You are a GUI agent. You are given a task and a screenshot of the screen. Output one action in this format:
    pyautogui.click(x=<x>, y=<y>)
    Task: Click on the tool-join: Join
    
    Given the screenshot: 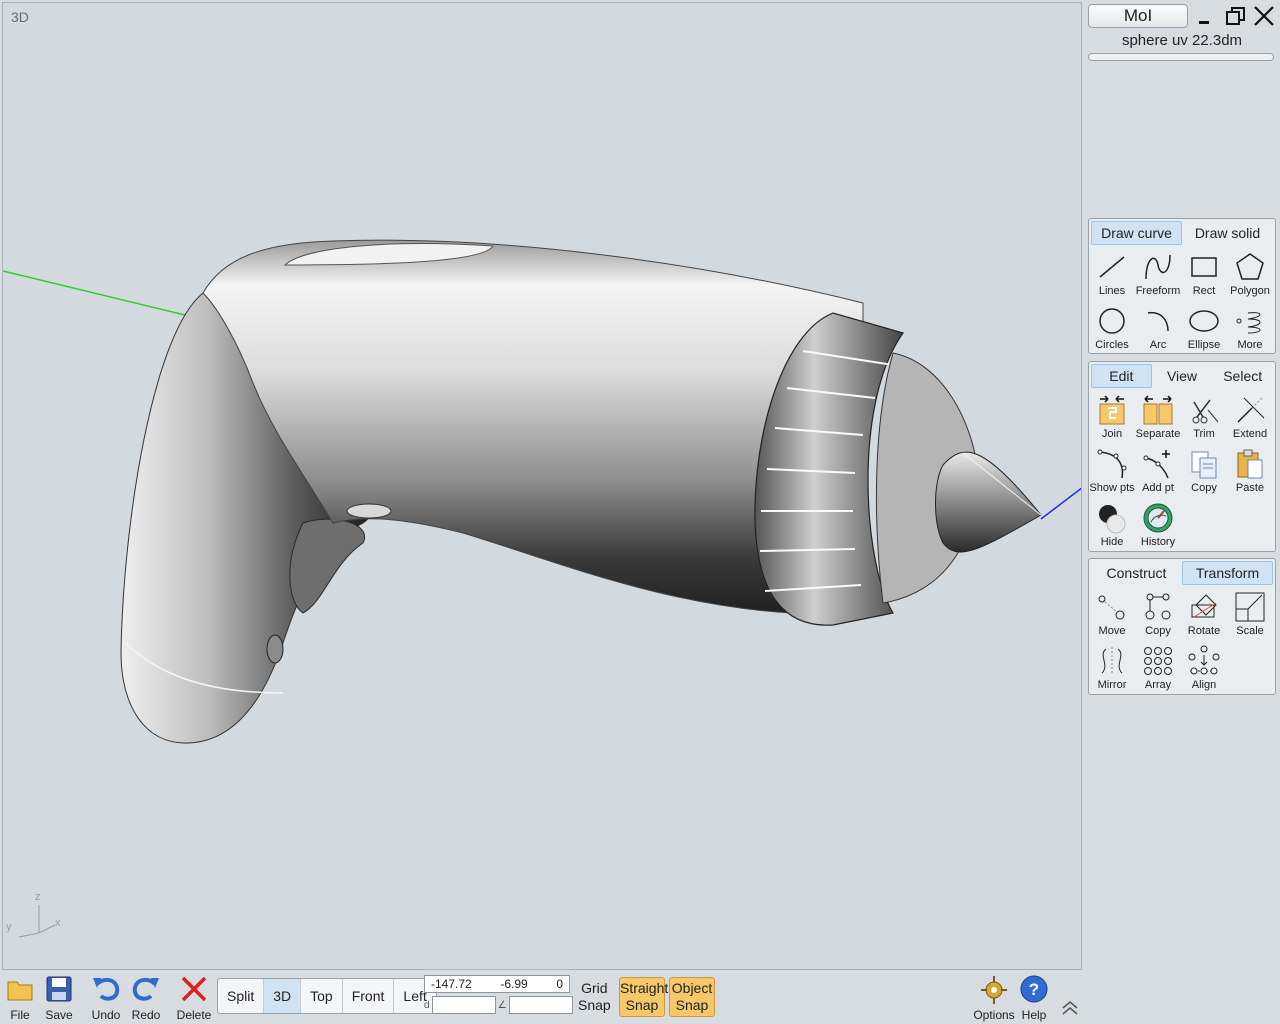 What is the action you would take?
    pyautogui.click(x=1112, y=417)
    